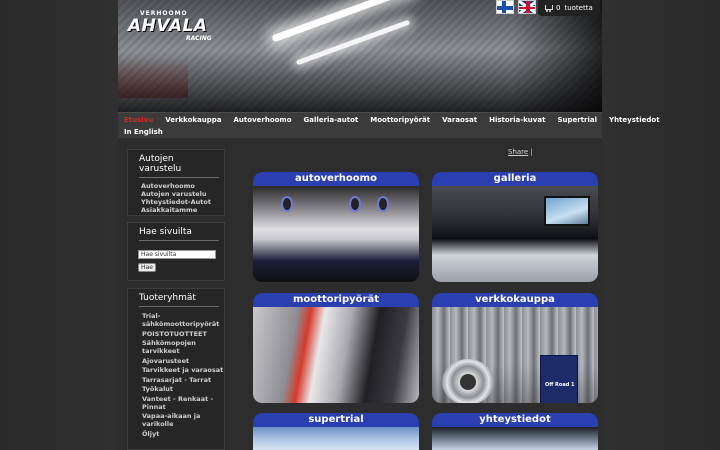  Describe the element at coordinates (176, 210) in the screenshot. I see `sidebar-link-asiakkaitamme: Asiakkaitamme` at that location.